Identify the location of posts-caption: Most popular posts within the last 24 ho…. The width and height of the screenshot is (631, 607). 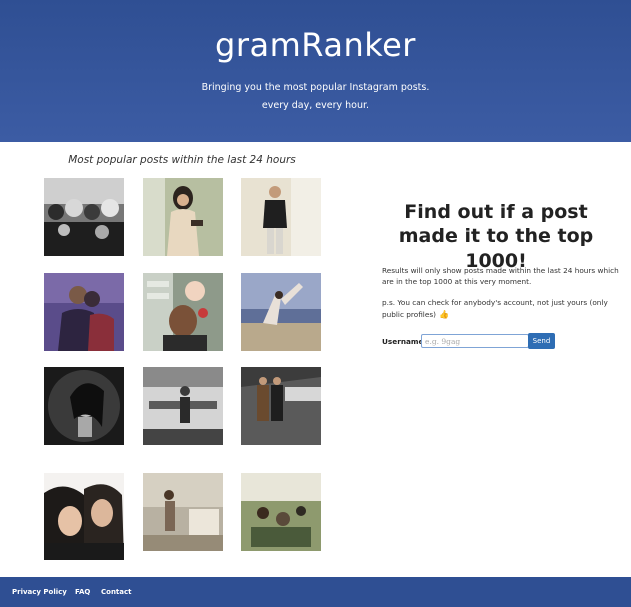
(182, 160).